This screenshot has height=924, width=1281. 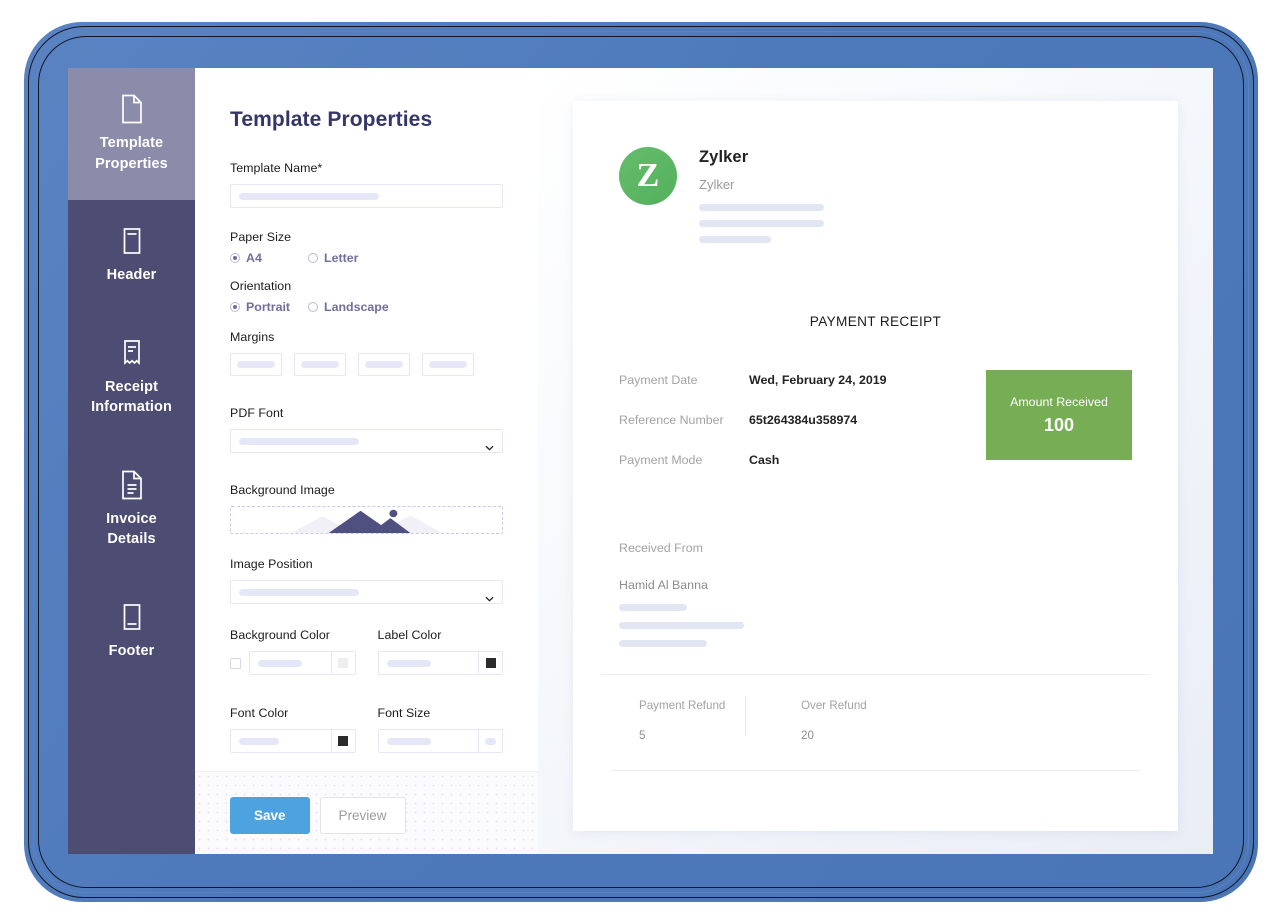 I want to click on receipt-title: PAYMENT RECEIPT, so click(x=875, y=321).